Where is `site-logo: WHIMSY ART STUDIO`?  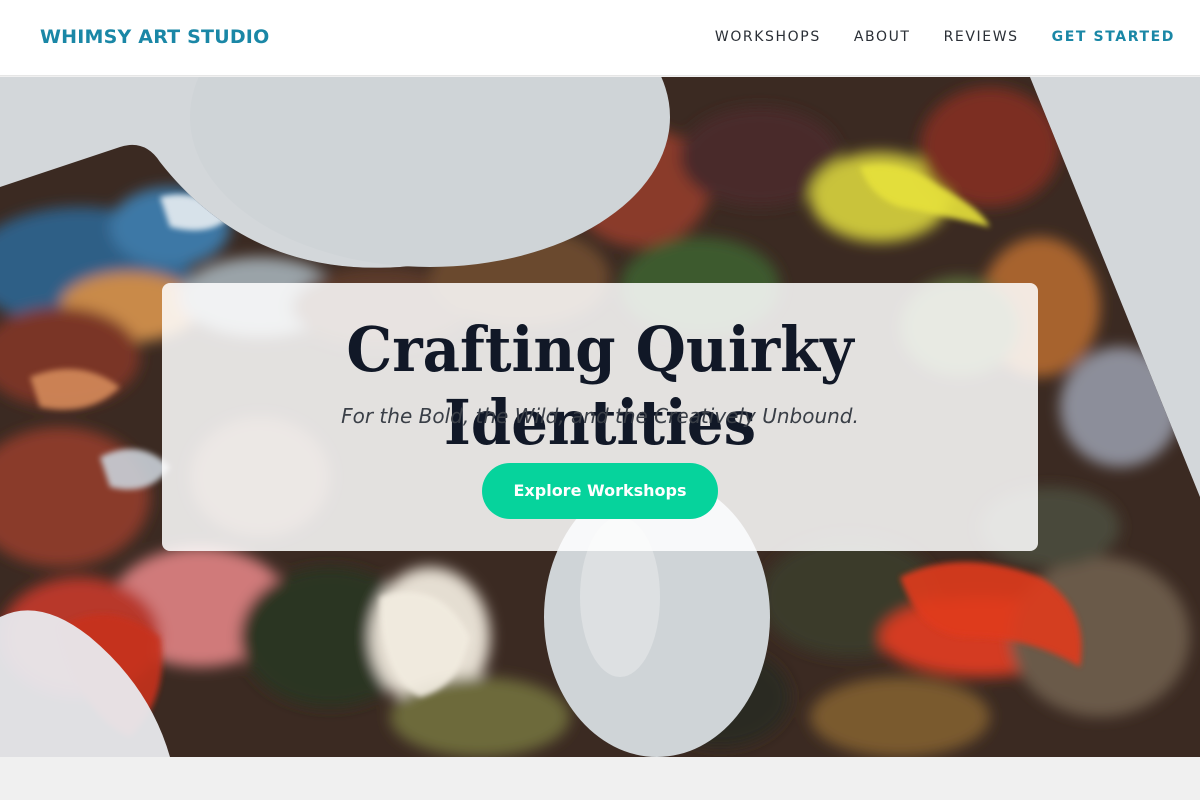
site-logo: WHIMSY ART STUDIO is located at coordinates (154, 37).